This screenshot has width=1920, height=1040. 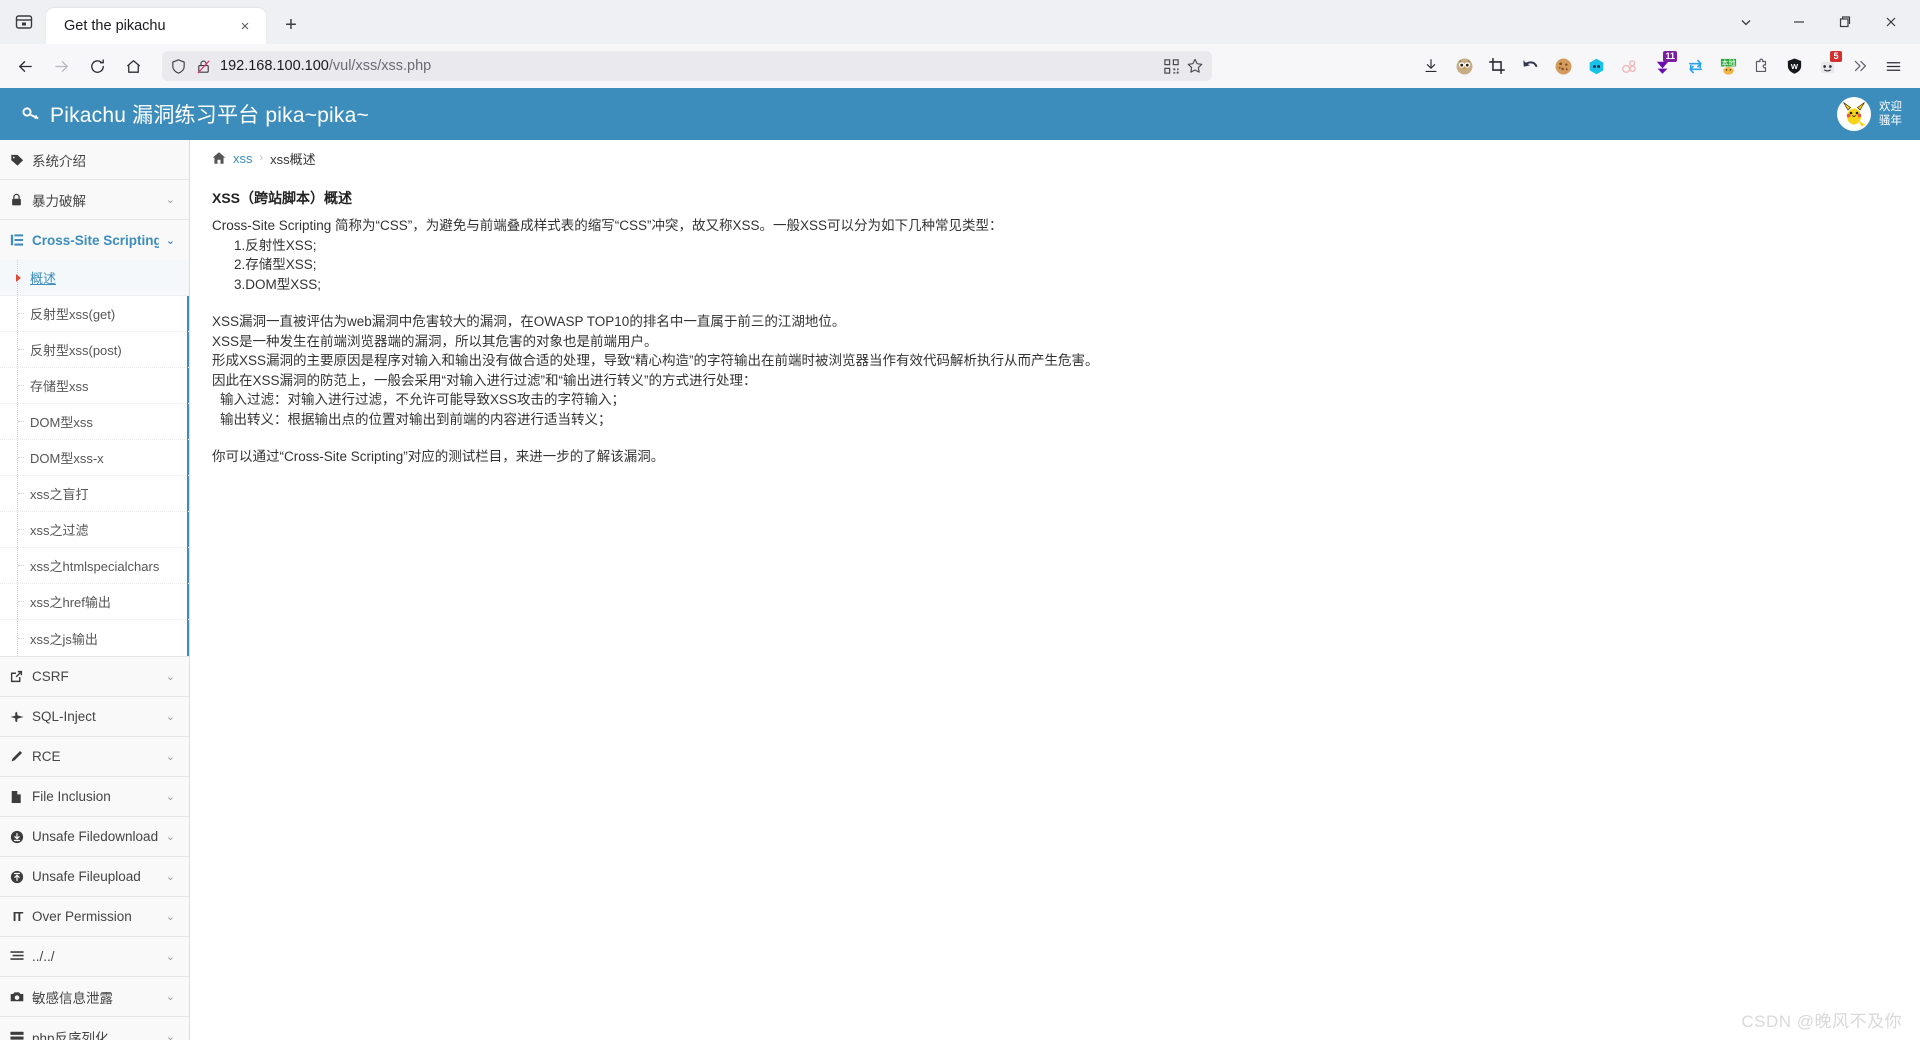 I want to click on sidebar-item-unsafe-filedownload: Unsafe Filedownload ⌄, so click(x=94, y=837).